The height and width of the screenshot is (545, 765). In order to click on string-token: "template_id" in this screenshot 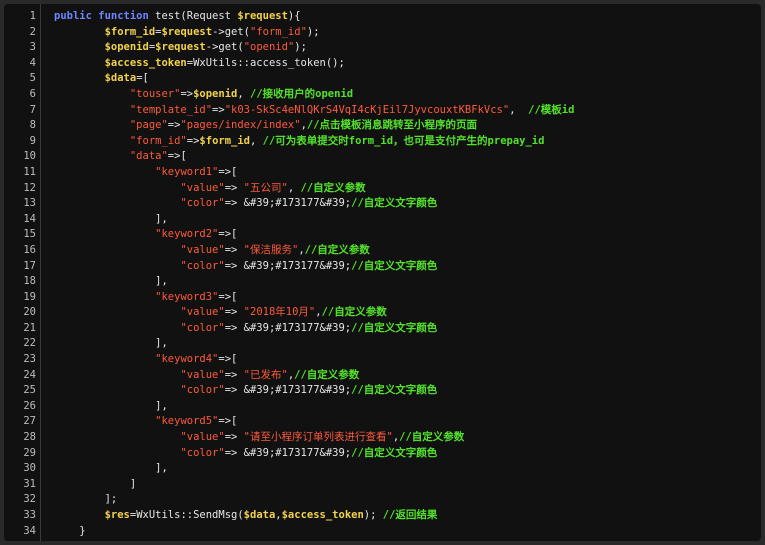, I will do `click(171, 109)`.